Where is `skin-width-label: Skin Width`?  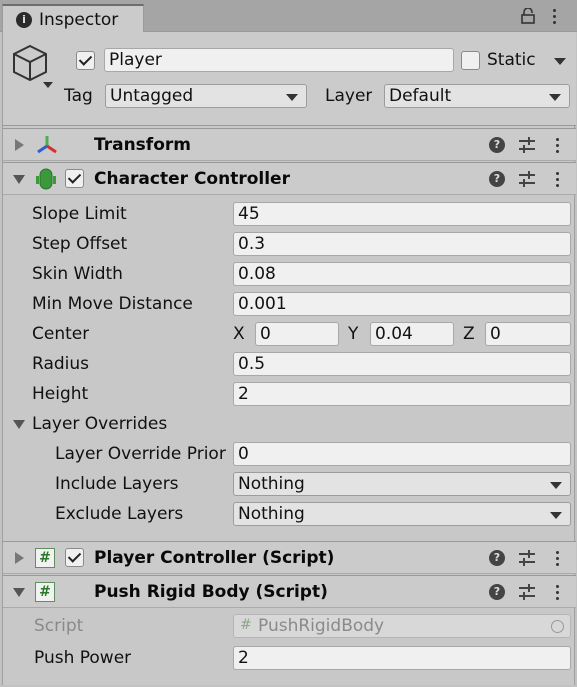 skin-width-label: Skin Width is located at coordinates (77, 274).